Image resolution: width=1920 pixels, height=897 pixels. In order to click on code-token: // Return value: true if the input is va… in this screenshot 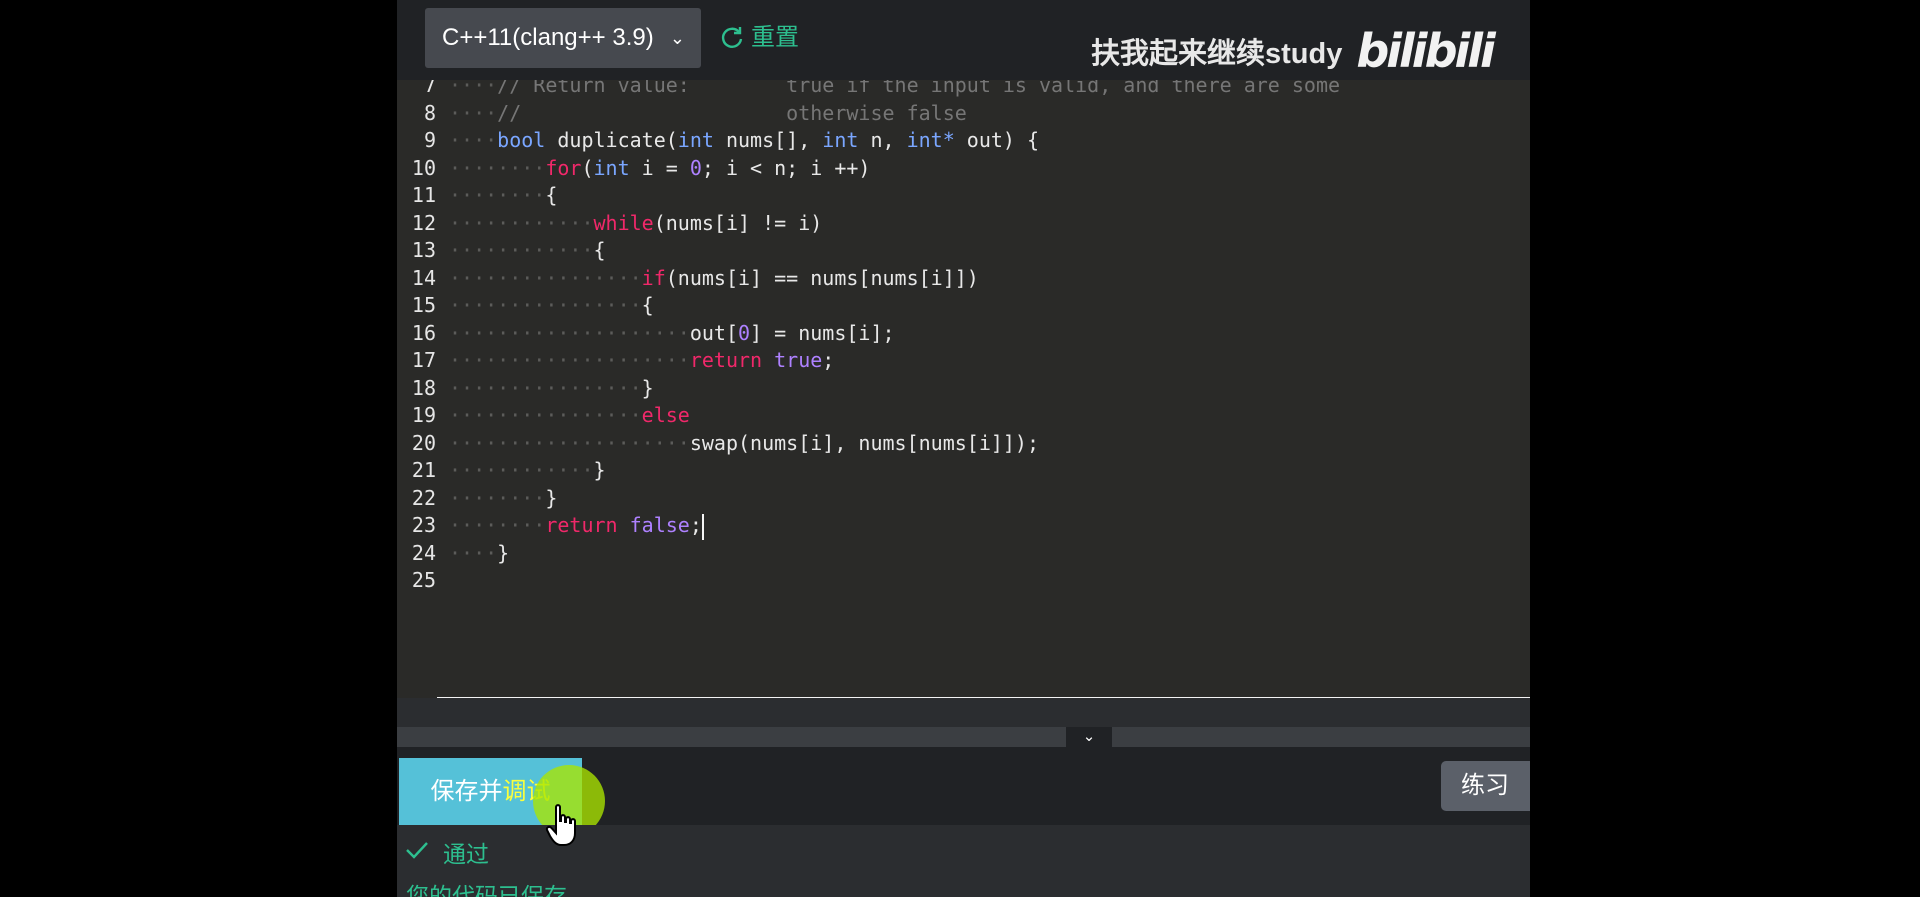, I will do `click(919, 88)`.